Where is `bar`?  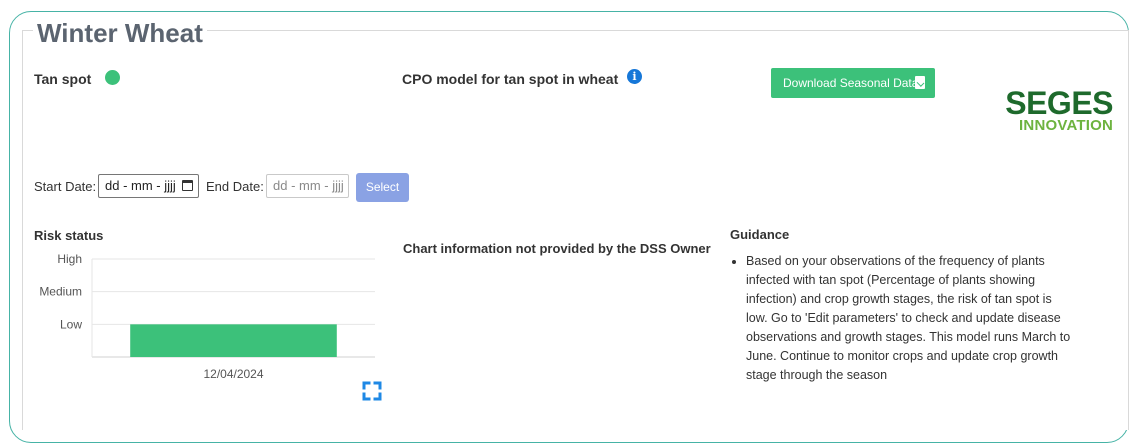
bar is located at coordinates (233, 340).